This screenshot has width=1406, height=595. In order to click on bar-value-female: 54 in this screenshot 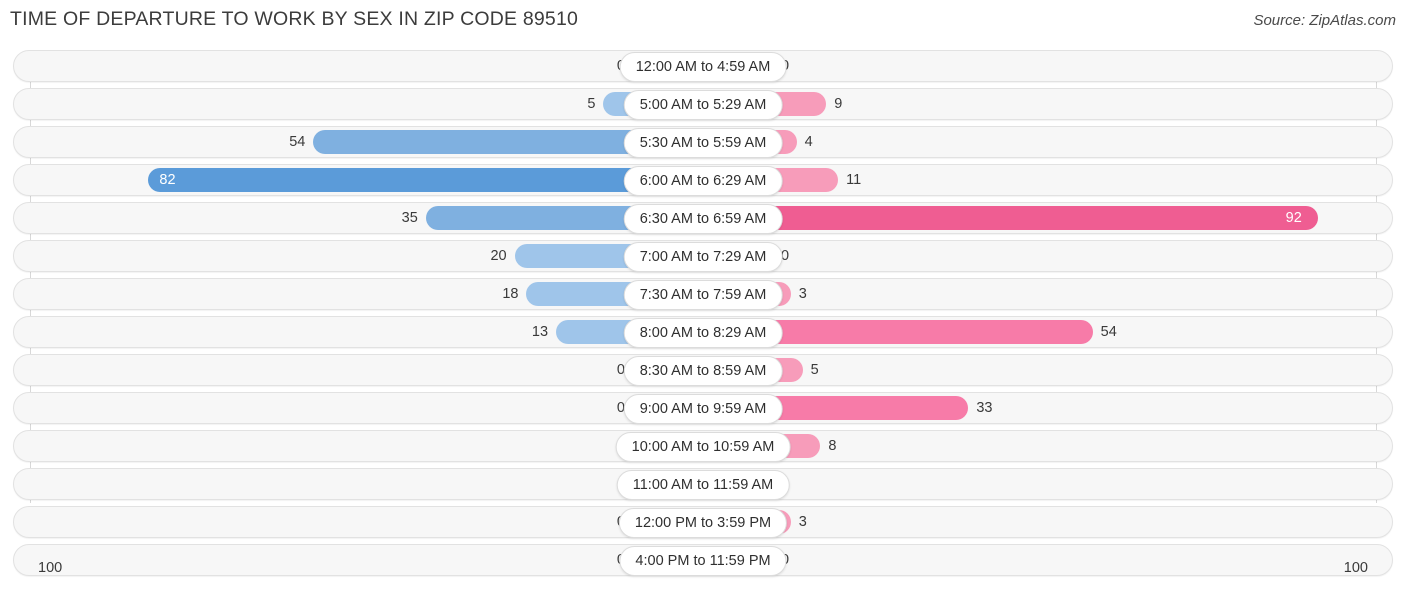, I will do `click(1108, 332)`.